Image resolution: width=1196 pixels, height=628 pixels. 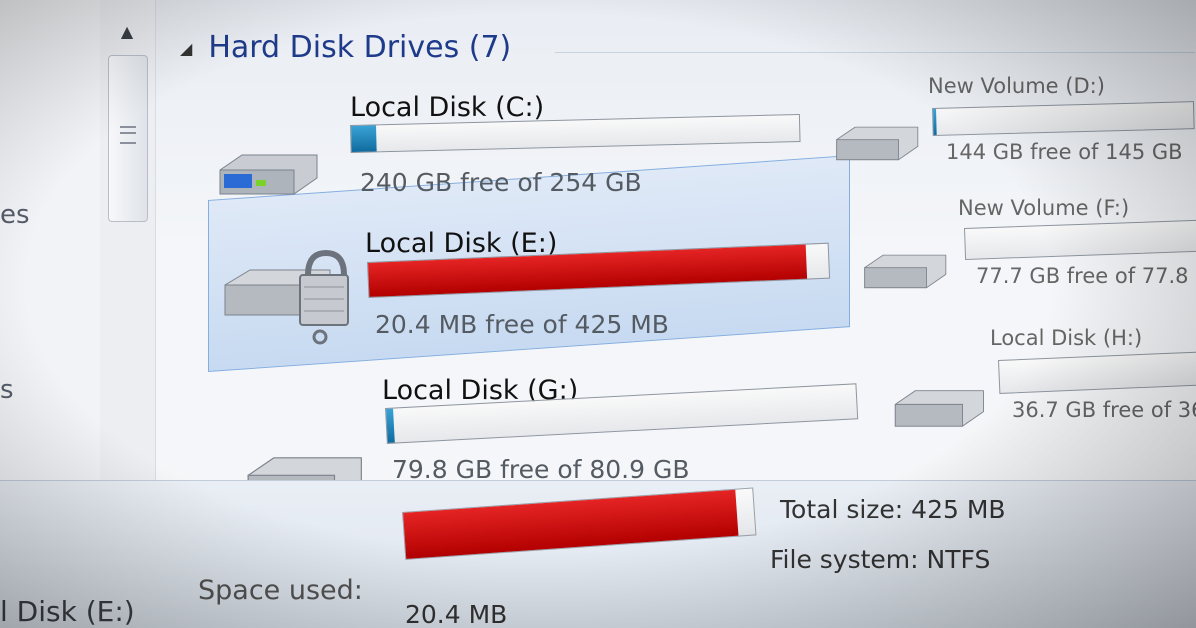 What do you see at coordinates (522, 324) in the screenshot?
I see `drive-free-text: 20.4 MB free of 425 MB` at bounding box center [522, 324].